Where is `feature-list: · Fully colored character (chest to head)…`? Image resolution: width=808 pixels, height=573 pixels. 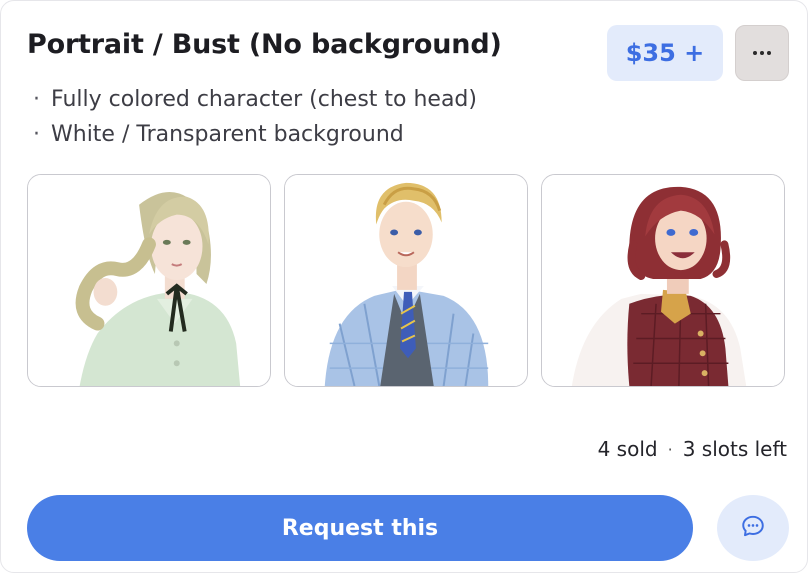
feature-list: · Fully colored character (chest to head)… is located at coordinates (255, 120).